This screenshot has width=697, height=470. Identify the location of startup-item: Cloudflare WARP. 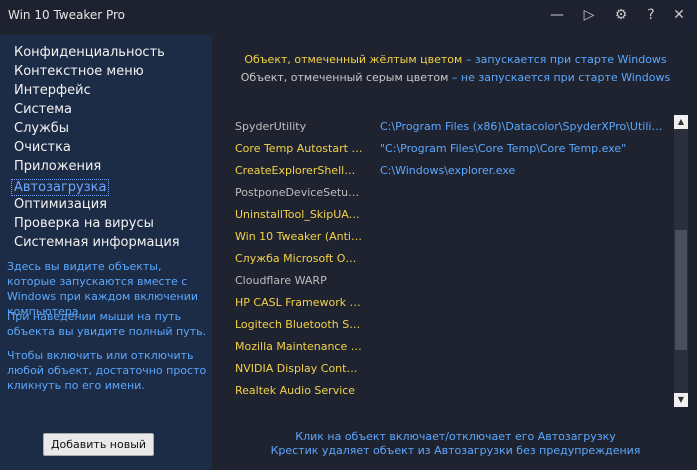
(450, 281).